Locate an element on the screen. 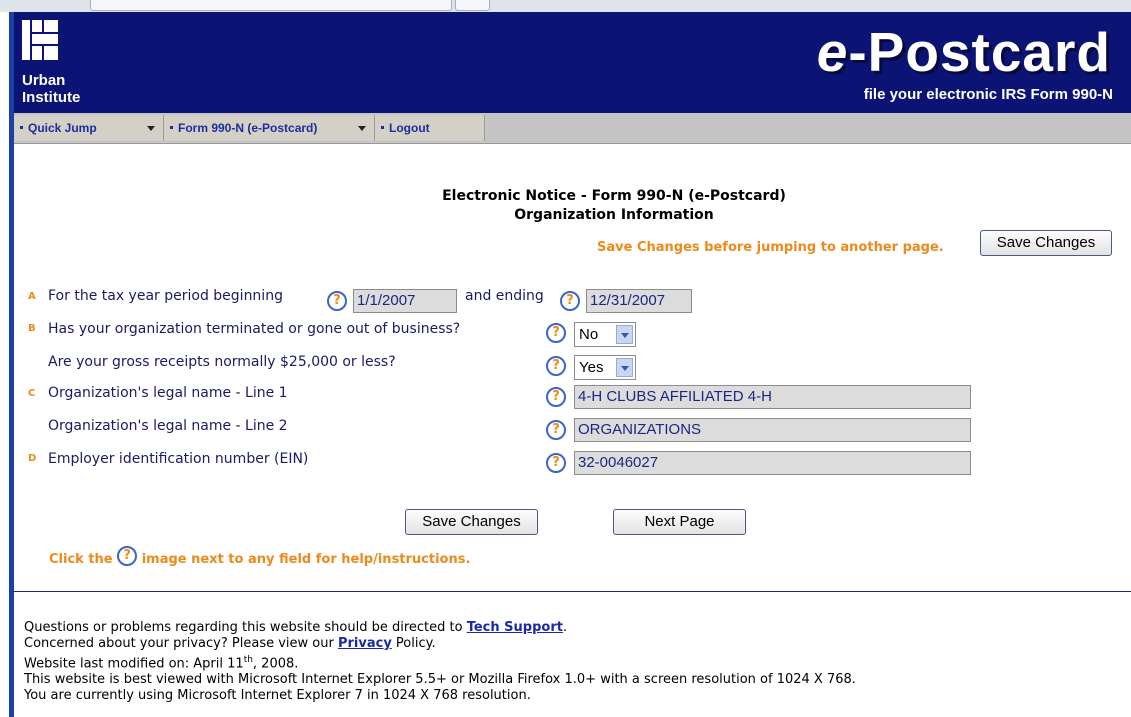 This screenshot has height=717, width=1131. nav-quick-jump: Quick Jump is located at coordinates (89, 128).